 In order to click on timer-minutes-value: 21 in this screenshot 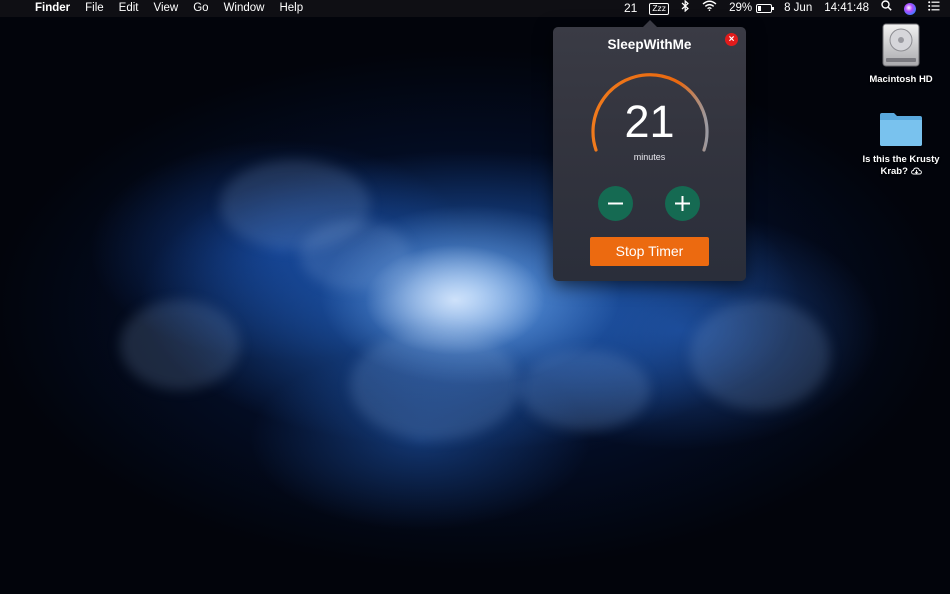, I will do `click(649, 121)`.